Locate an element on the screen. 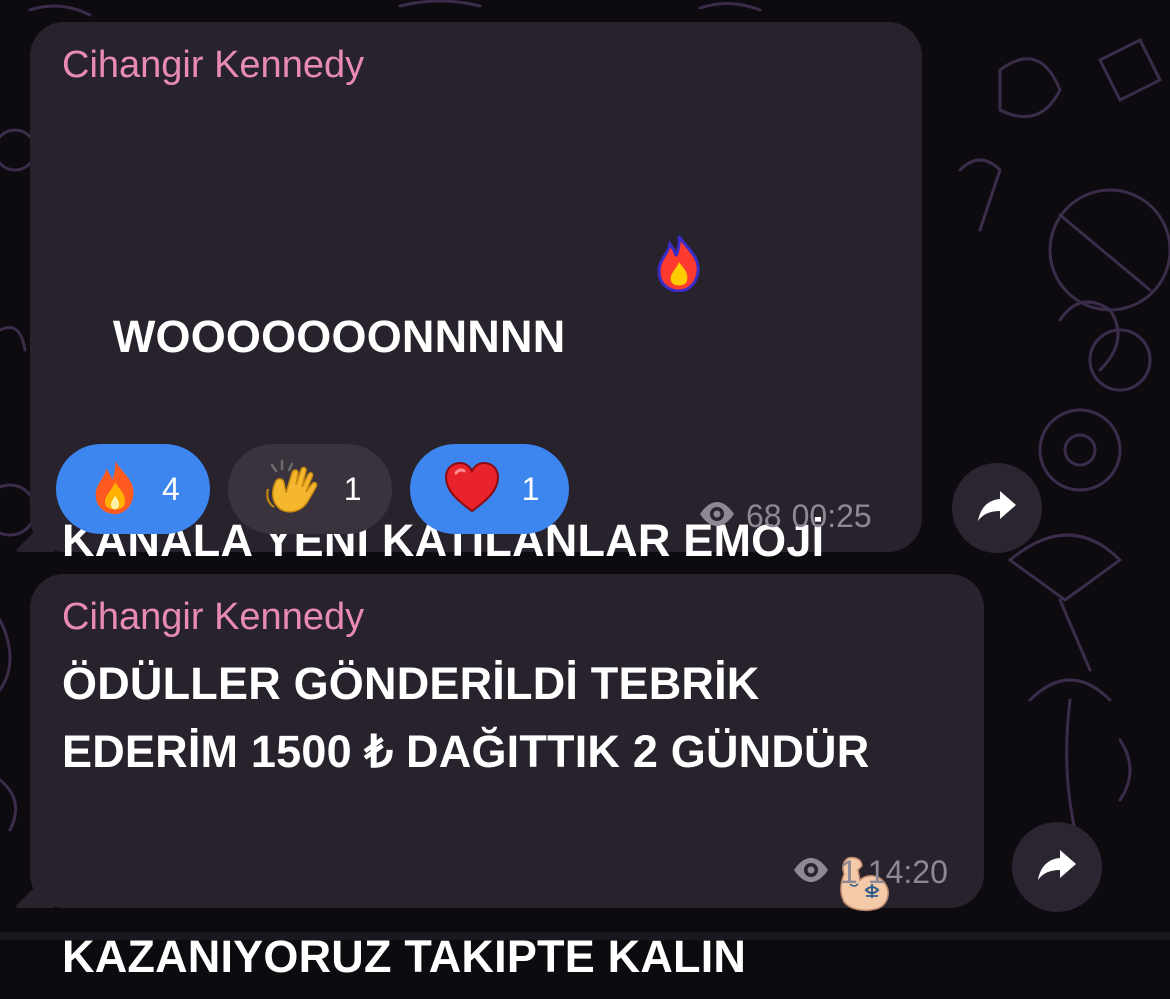 Image resolution: width=1170 pixels, height=999 pixels. flexed-biceps-icon is located at coordinates (826, 892).